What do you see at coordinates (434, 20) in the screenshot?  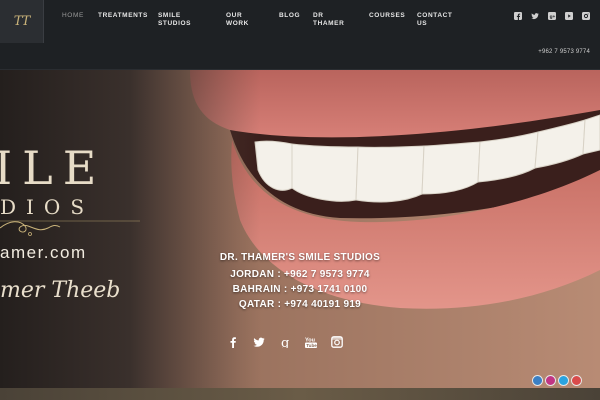 I see `nav-contact-us: CONTACT US` at bounding box center [434, 20].